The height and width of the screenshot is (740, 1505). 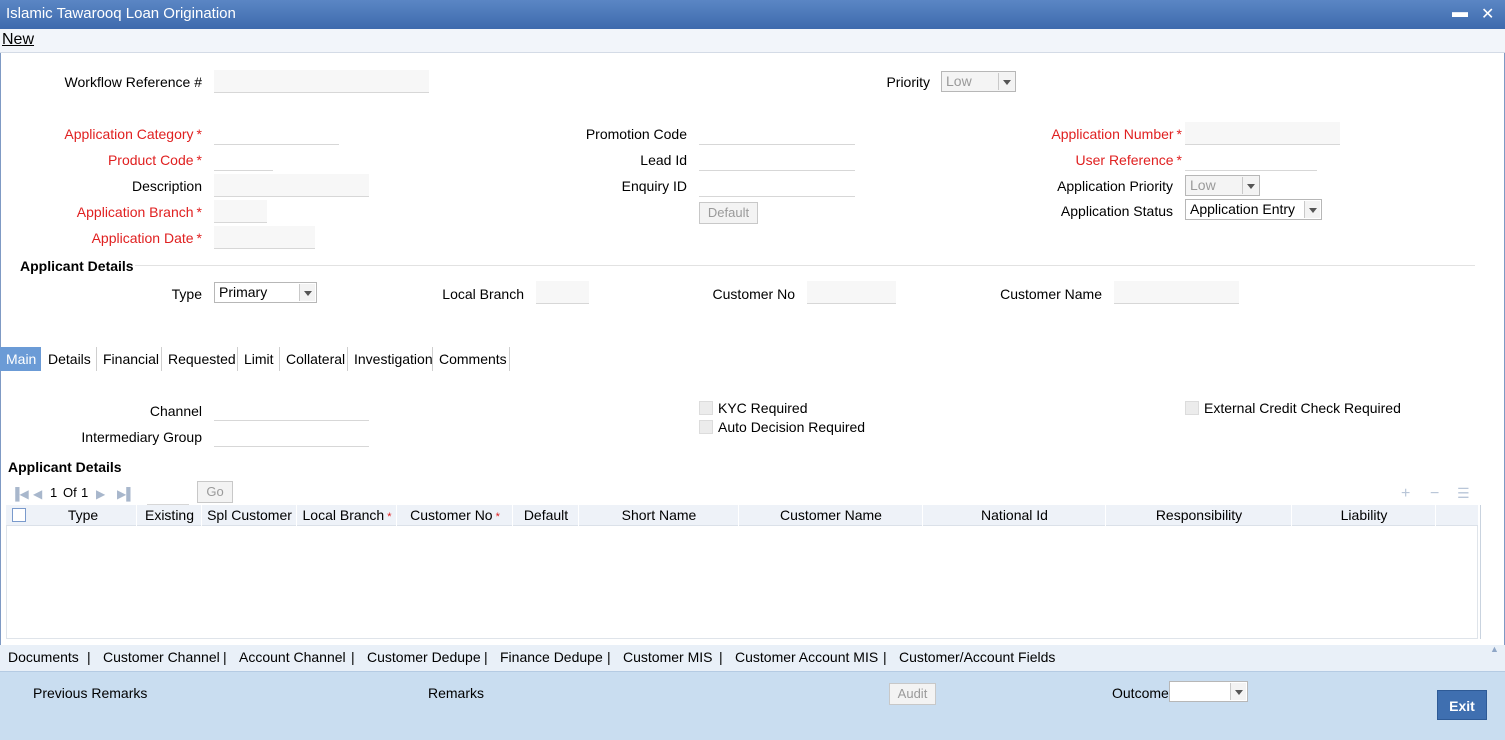 What do you see at coordinates (706, 408) in the screenshot?
I see `kyc-required-checkbox` at bounding box center [706, 408].